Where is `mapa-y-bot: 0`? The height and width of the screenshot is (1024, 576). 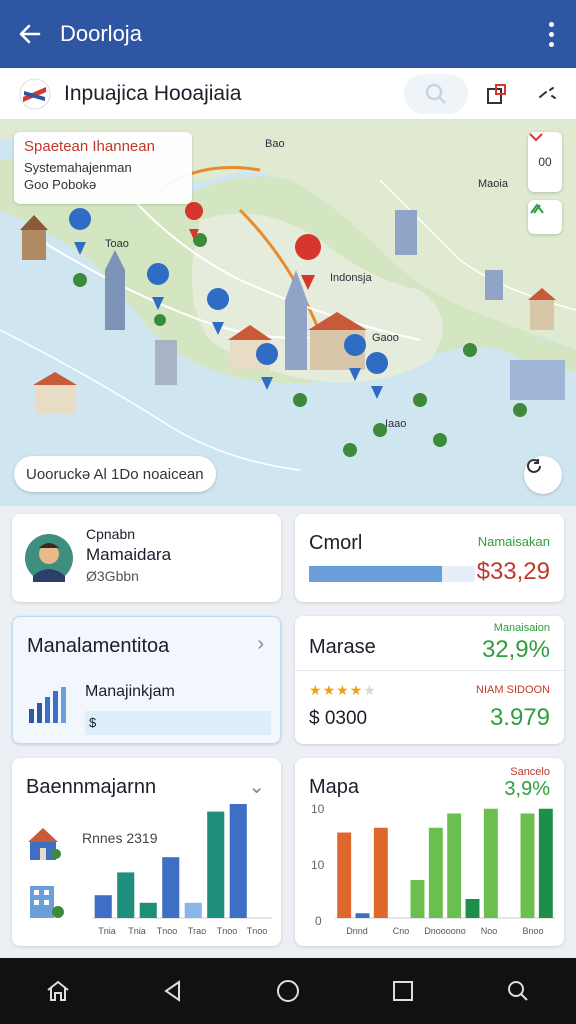
mapa-y-bot: 0 is located at coordinates (318, 921).